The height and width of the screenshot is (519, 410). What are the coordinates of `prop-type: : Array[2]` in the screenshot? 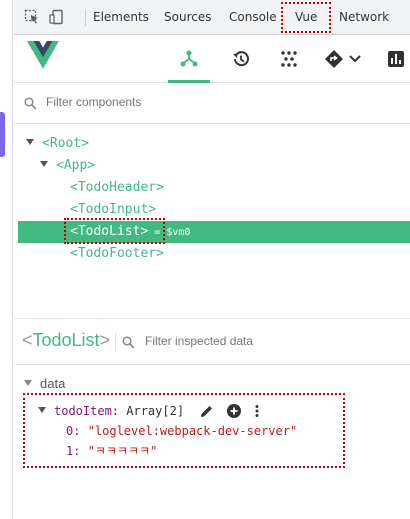 It's located at (148, 411).